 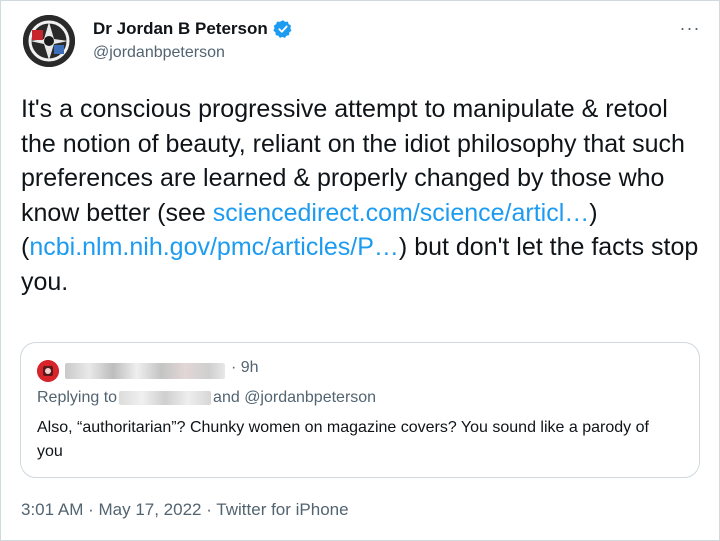 I want to click on author-name-row: Dr Jordan B Peterson, so click(x=193, y=29).